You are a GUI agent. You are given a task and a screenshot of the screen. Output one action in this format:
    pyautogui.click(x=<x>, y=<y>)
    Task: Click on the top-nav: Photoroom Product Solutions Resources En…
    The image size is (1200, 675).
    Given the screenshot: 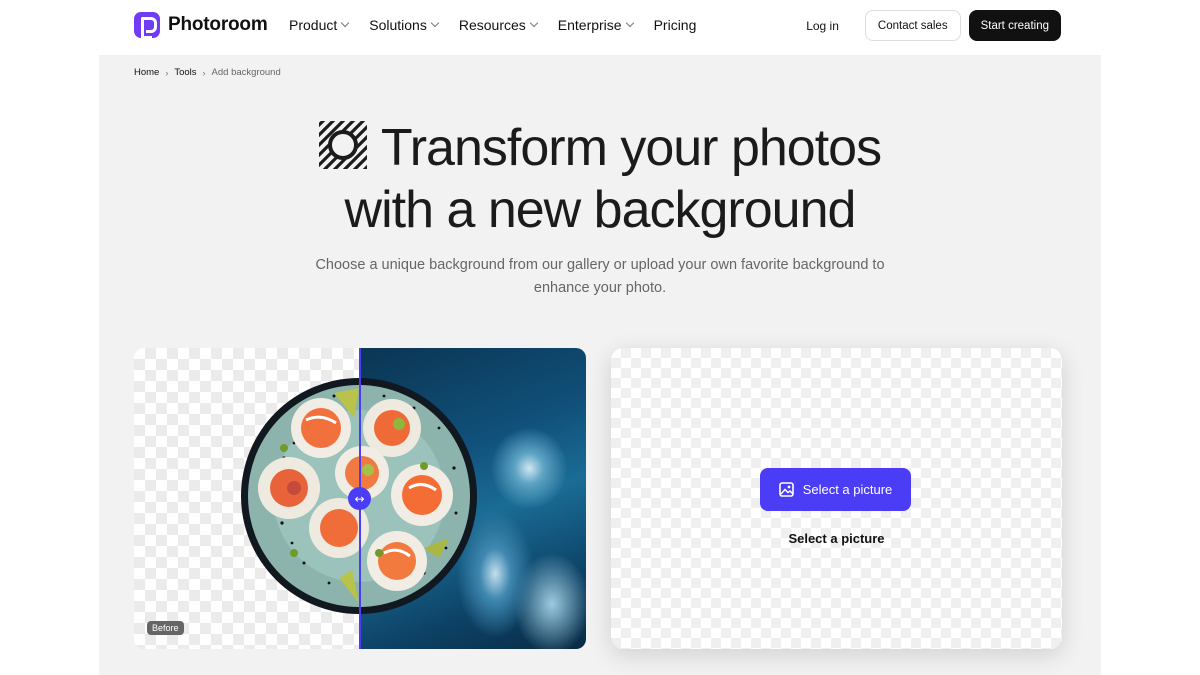 What is the action you would take?
    pyautogui.click(x=600, y=26)
    